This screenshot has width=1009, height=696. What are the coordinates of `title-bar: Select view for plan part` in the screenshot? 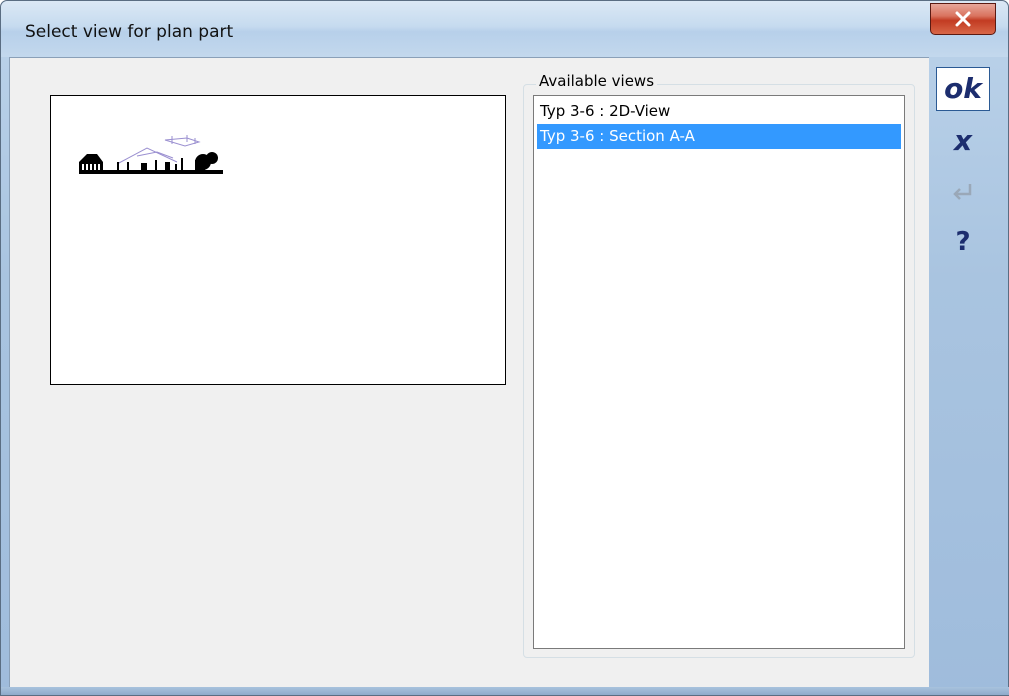 It's located at (504, 29).